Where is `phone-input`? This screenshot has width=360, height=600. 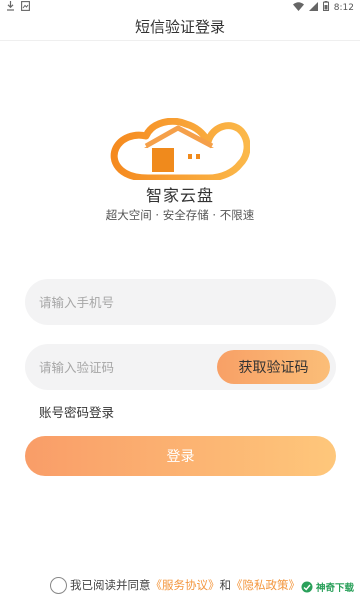 phone-input is located at coordinates (180, 302).